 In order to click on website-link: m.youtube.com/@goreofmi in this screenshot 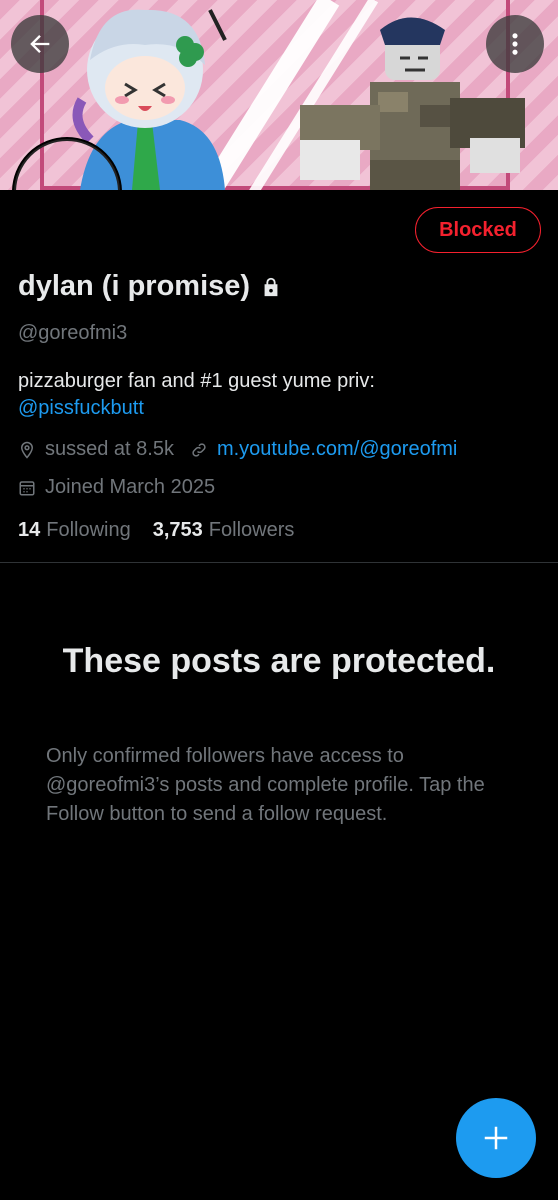, I will do `click(337, 449)`.